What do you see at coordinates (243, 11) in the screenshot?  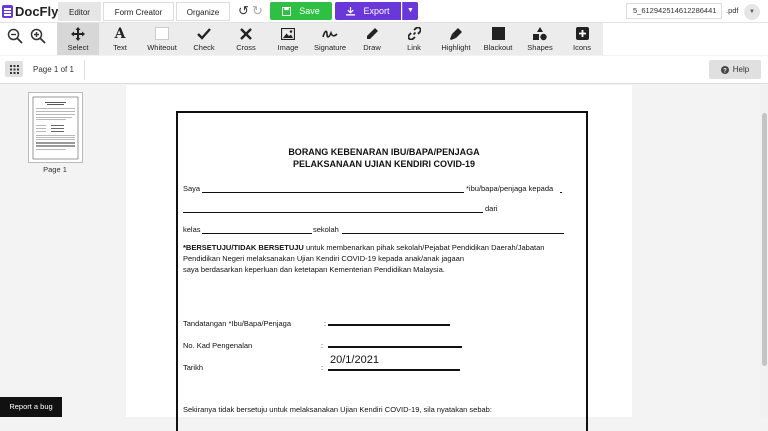 I see `undo-icon: ↺` at bounding box center [243, 11].